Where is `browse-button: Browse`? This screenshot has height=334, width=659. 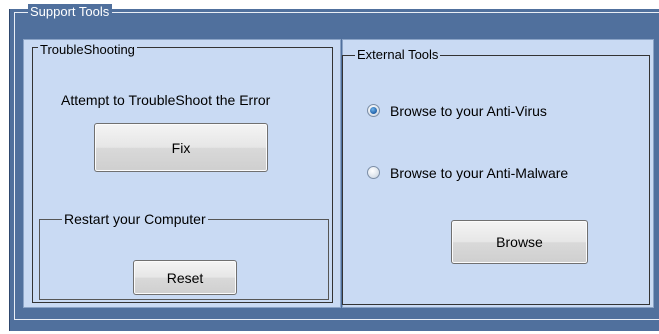
browse-button: Browse is located at coordinates (519, 242).